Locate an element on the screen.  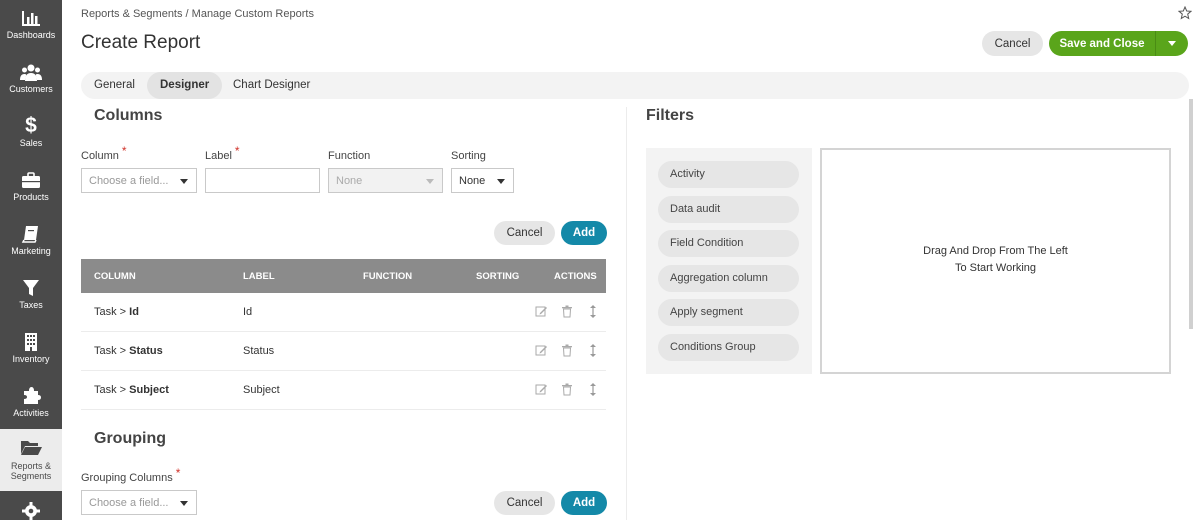
sidebar-item-label: Marketing is located at coordinates (31, 251).